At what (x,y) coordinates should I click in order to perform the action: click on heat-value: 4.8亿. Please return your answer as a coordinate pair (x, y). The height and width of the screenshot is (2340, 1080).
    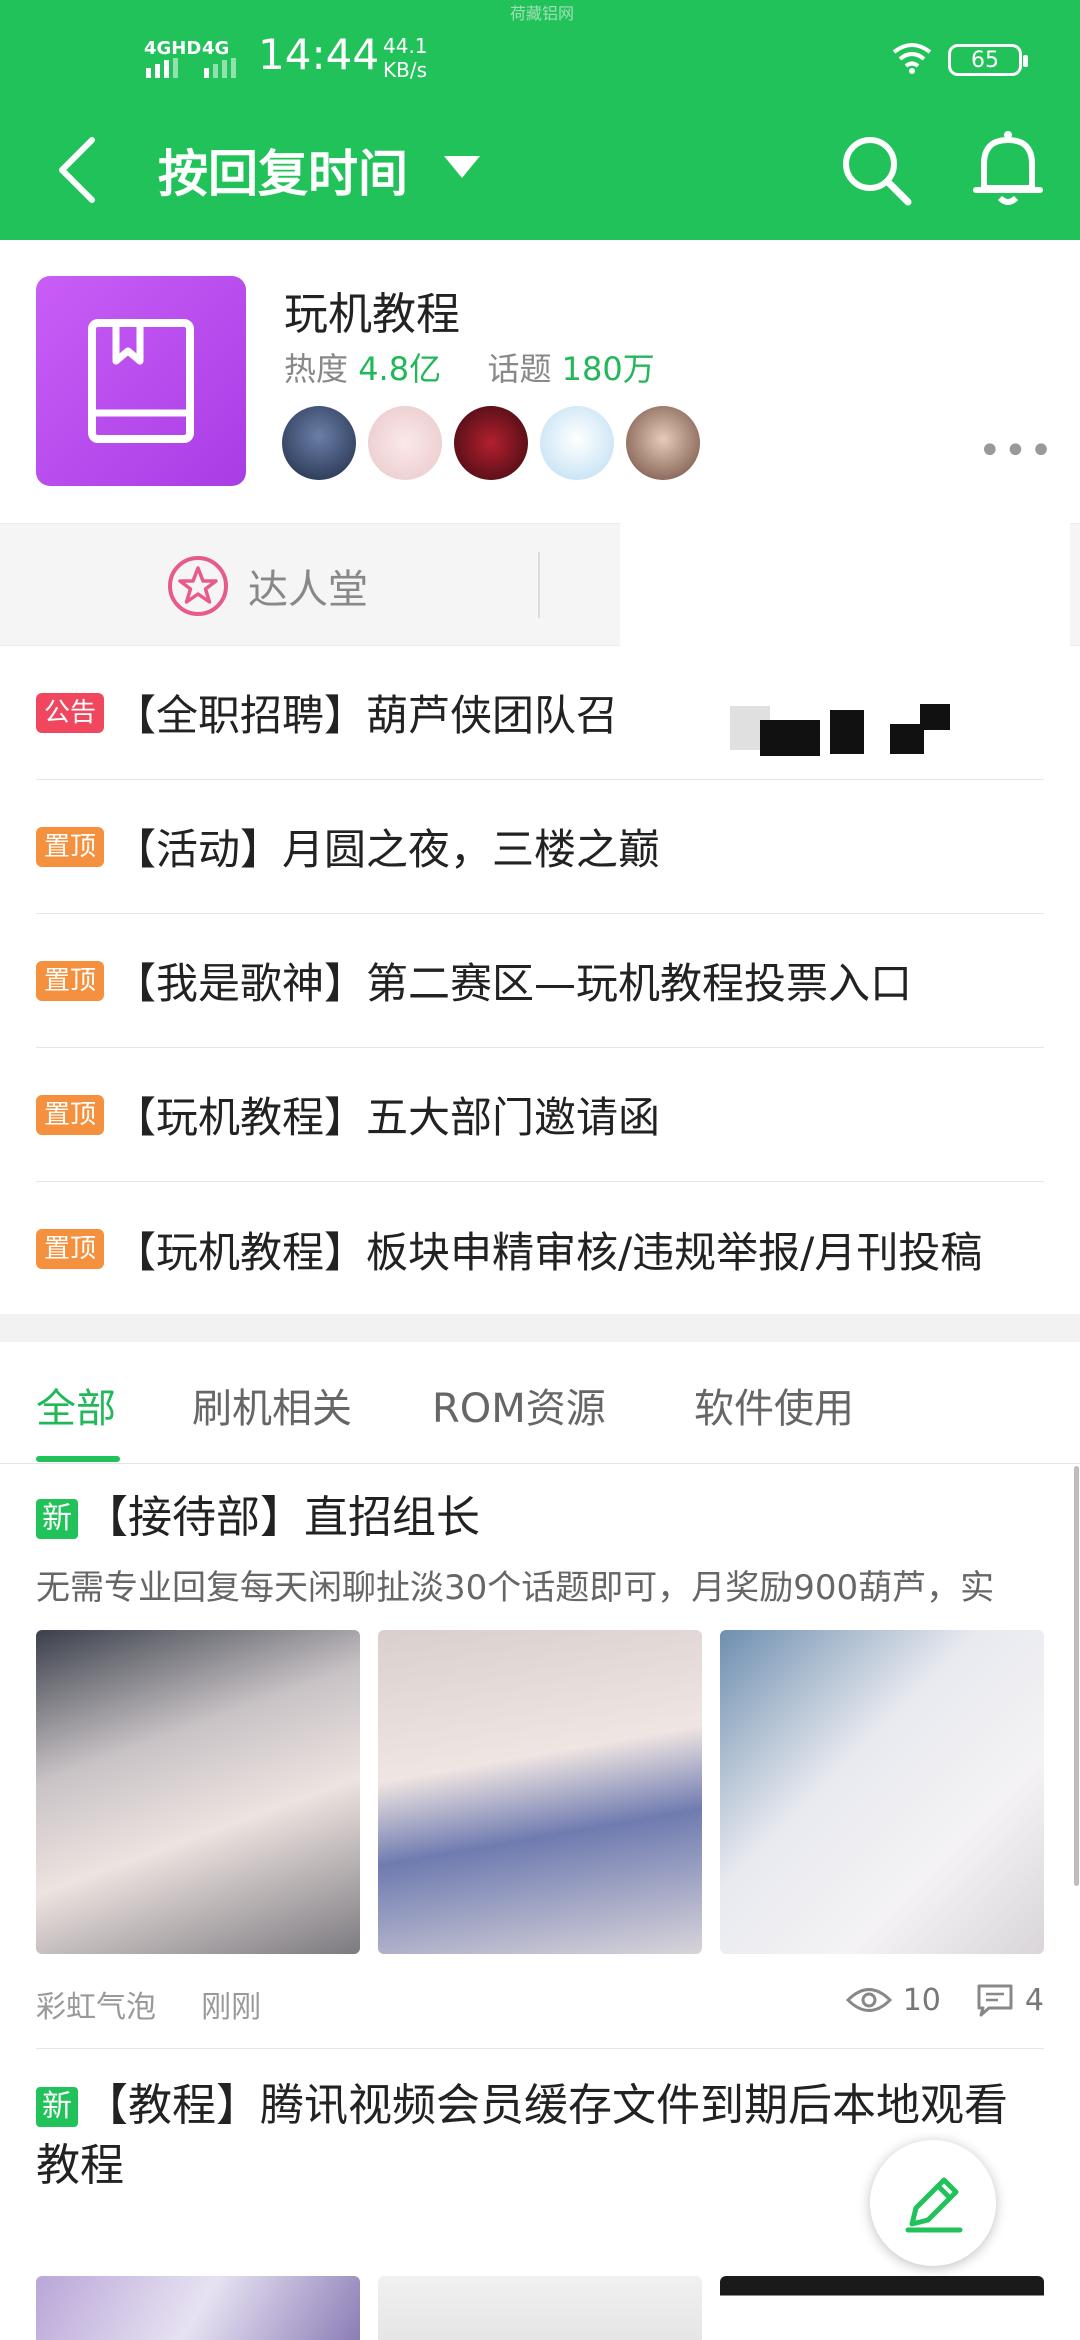
    Looking at the image, I should click on (400, 369).